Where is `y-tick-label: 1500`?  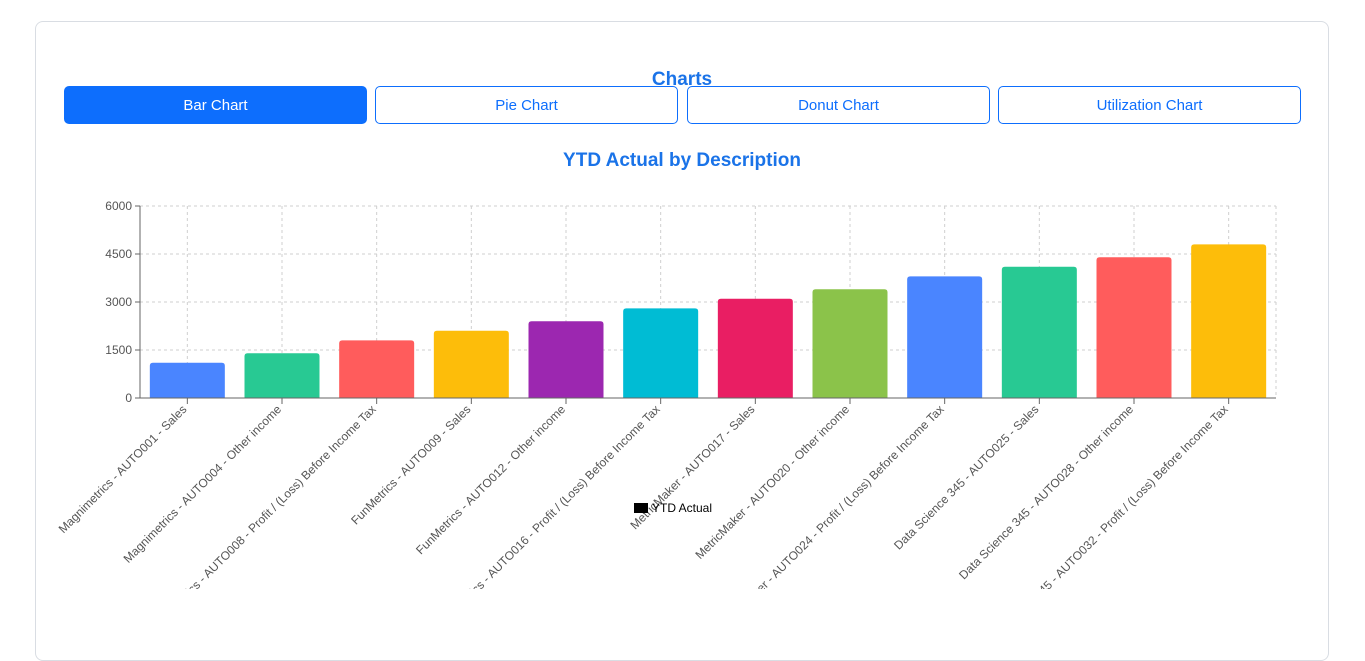
y-tick-label: 1500 is located at coordinates (118, 350).